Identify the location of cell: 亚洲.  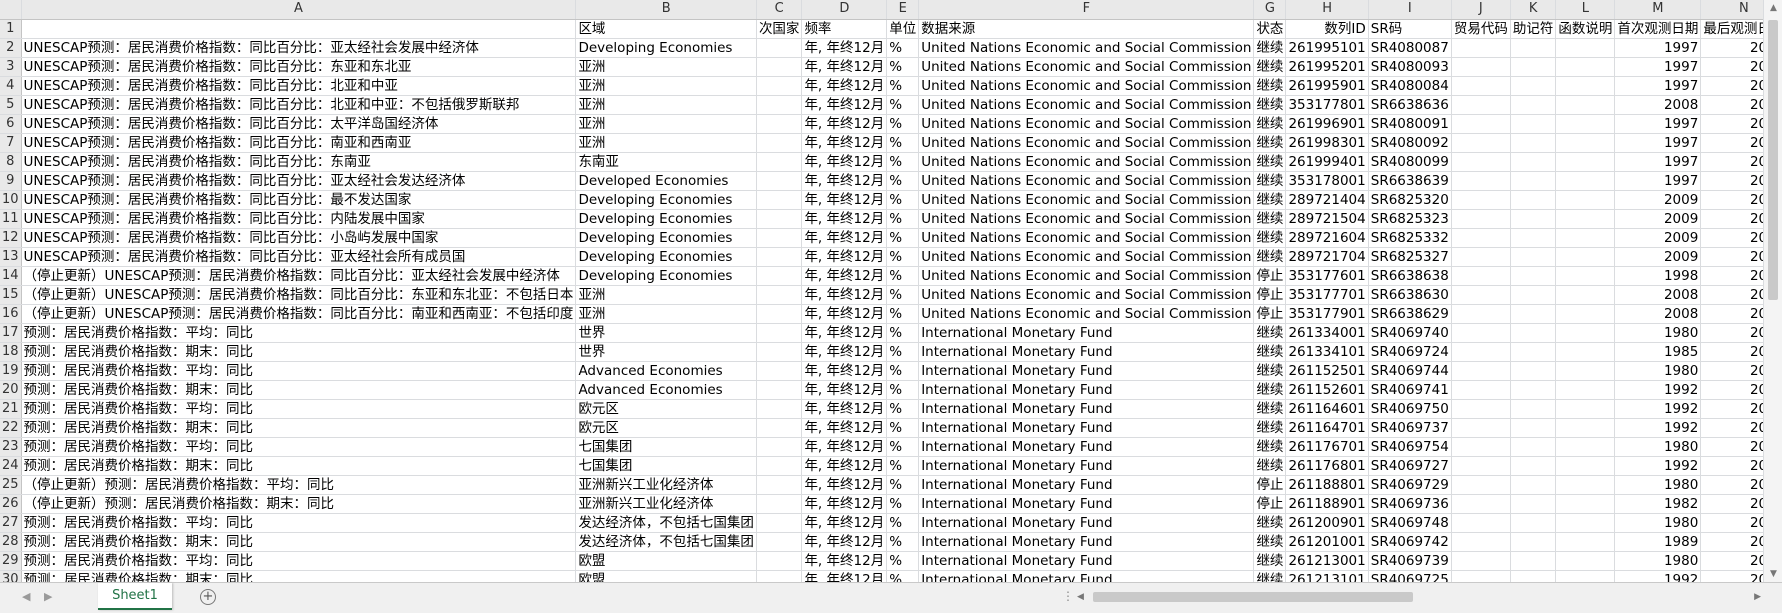
(666, 67).